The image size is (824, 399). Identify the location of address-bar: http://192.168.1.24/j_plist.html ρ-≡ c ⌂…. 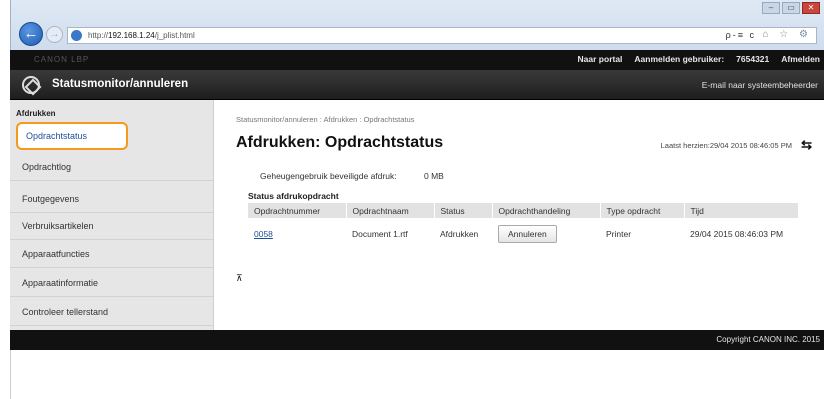
(442, 35).